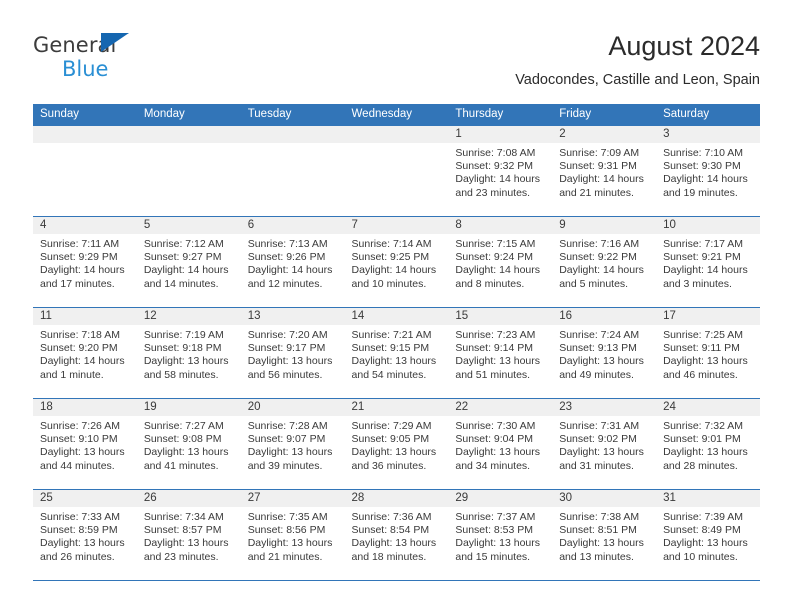 This screenshot has height=612, width=792. I want to click on daylight-duration-line1: Daylight: 14 hours, so click(601, 270).